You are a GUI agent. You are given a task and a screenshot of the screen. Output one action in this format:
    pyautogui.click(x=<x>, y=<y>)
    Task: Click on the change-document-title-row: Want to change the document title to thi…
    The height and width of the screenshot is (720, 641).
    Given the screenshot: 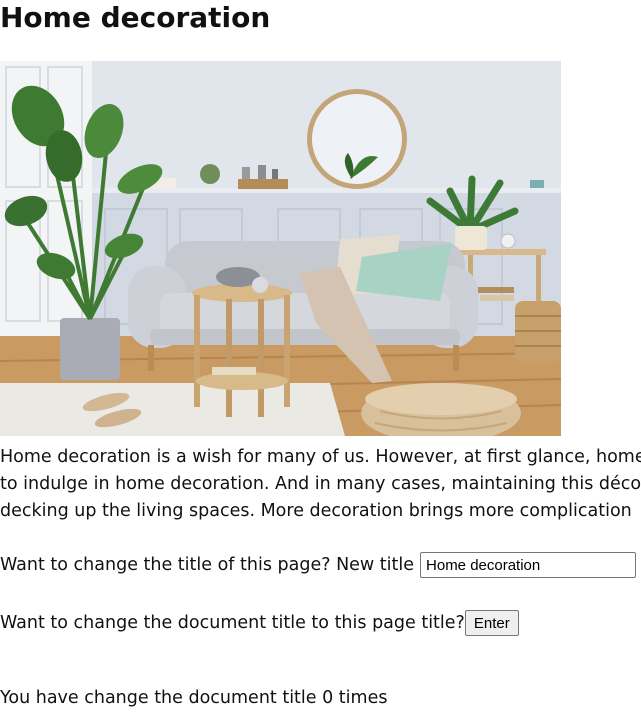 What is the action you would take?
    pyautogui.click(x=259, y=623)
    